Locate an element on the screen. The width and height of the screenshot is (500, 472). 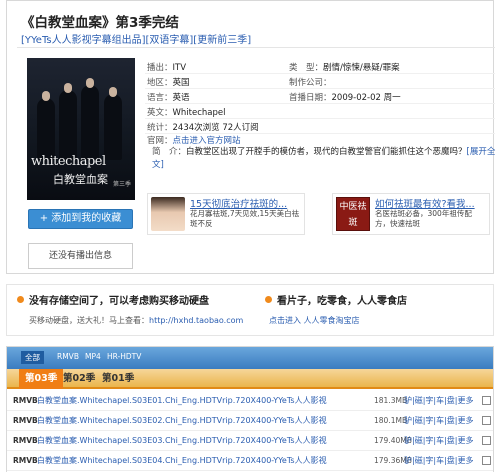
promo-left-sub: 买移动硬盘，送大礼！马上查看：http://hxhd.taobao.com is located at coordinates (136, 320).